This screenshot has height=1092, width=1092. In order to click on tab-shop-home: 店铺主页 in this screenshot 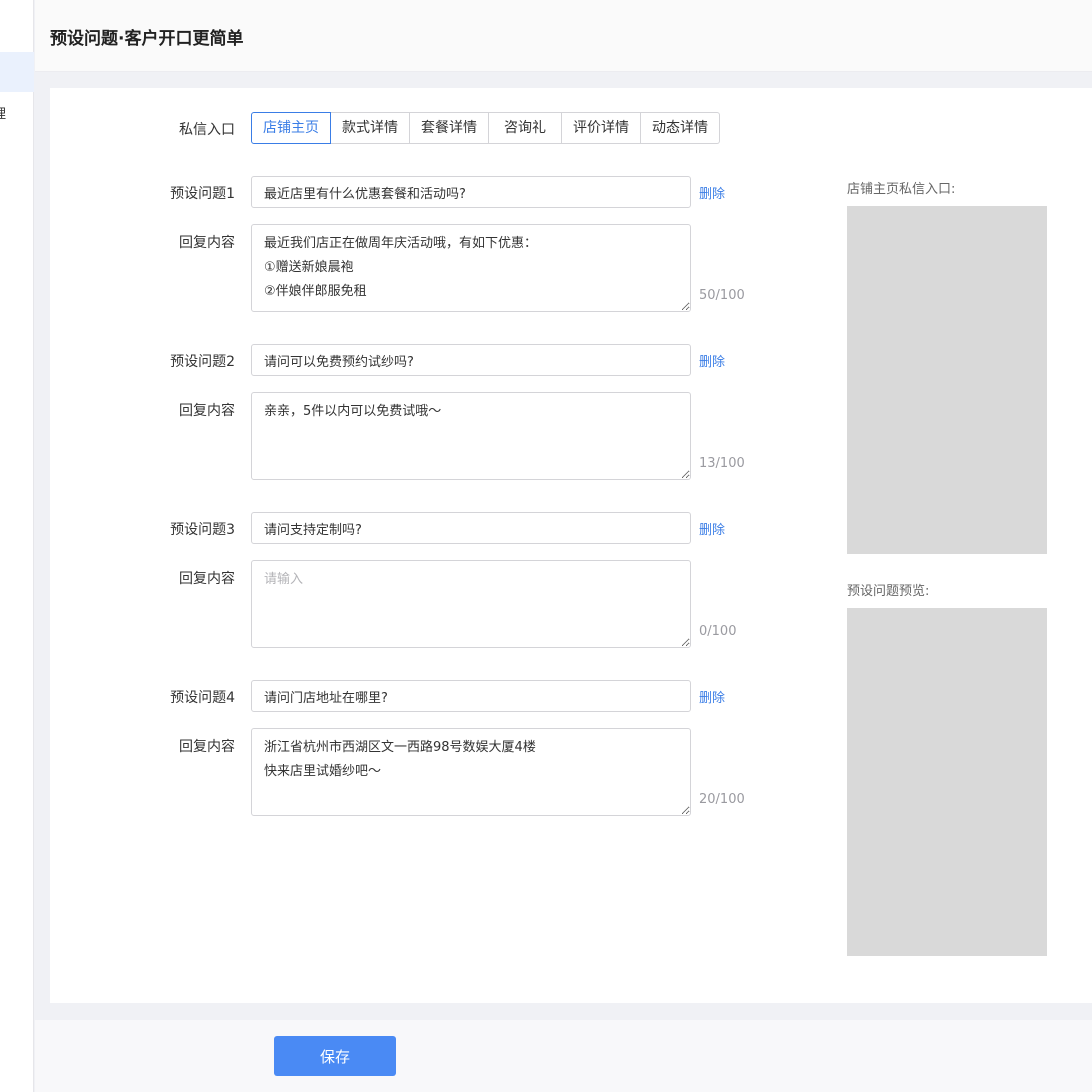, I will do `click(291, 128)`.